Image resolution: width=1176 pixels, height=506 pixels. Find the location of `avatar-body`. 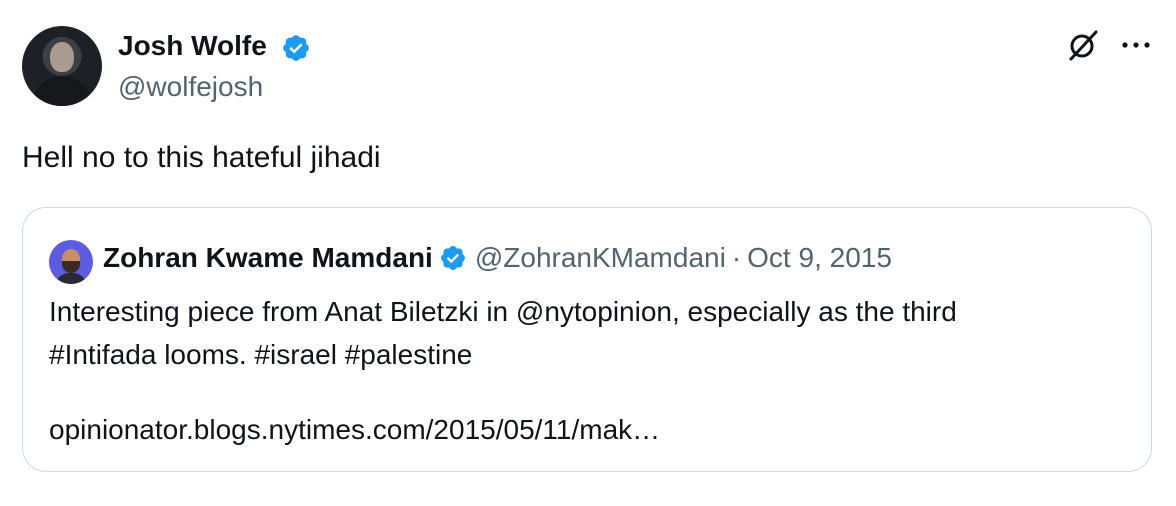

avatar-body is located at coordinates (62, 91).